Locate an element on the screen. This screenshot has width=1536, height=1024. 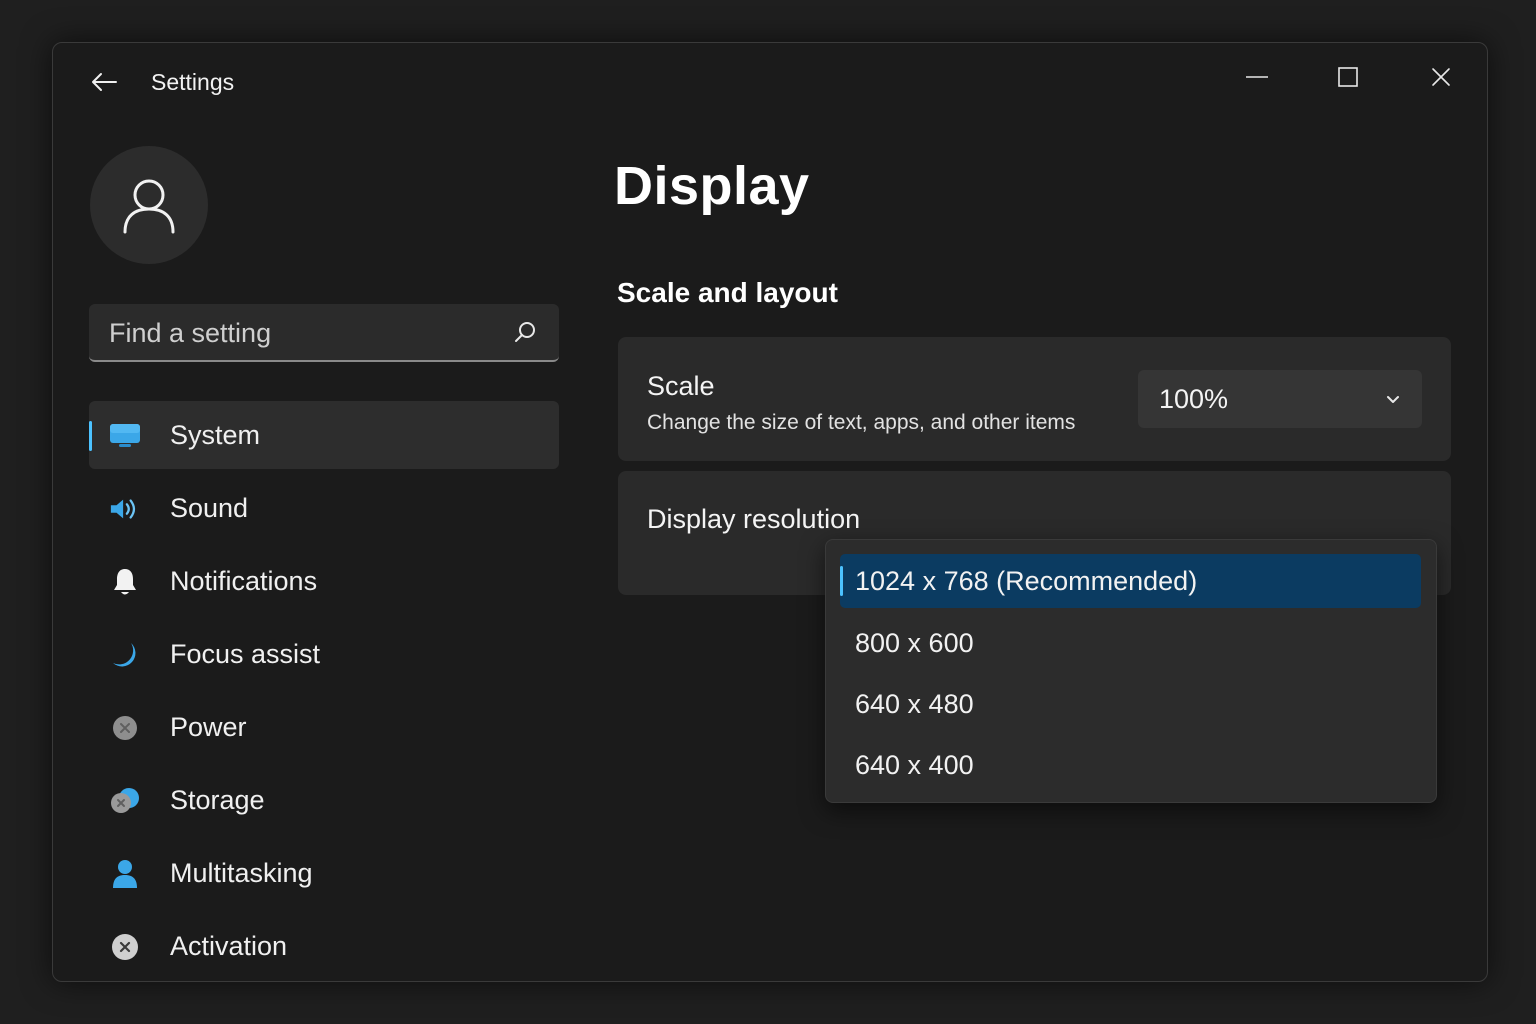
speaker-icon is located at coordinates (125, 509).